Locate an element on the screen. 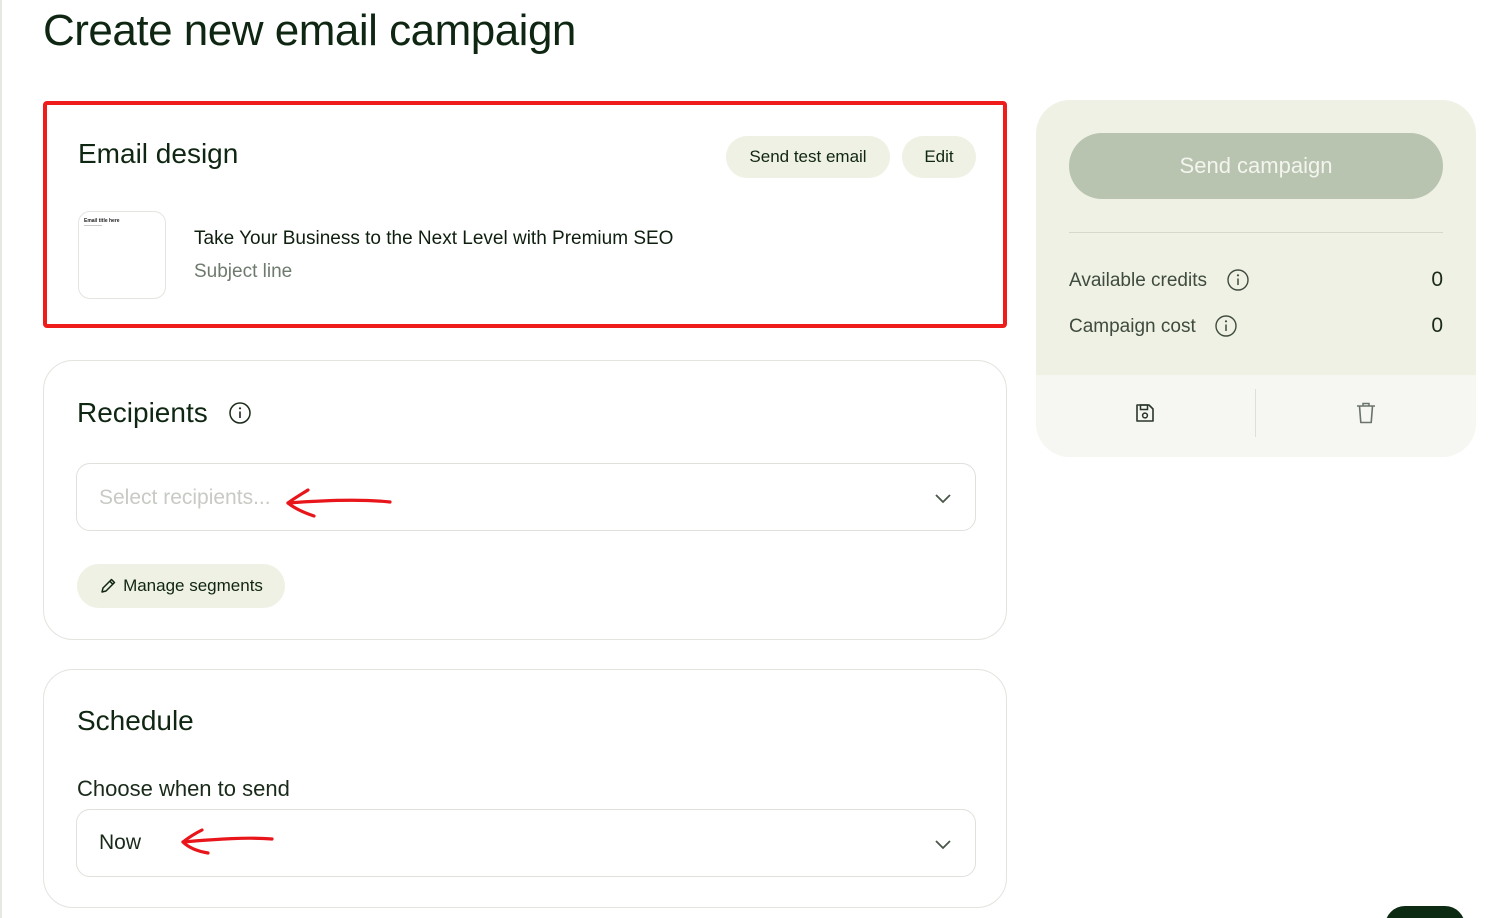 The height and width of the screenshot is (918, 1511). schedule-title: Schedule is located at coordinates (135, 720).